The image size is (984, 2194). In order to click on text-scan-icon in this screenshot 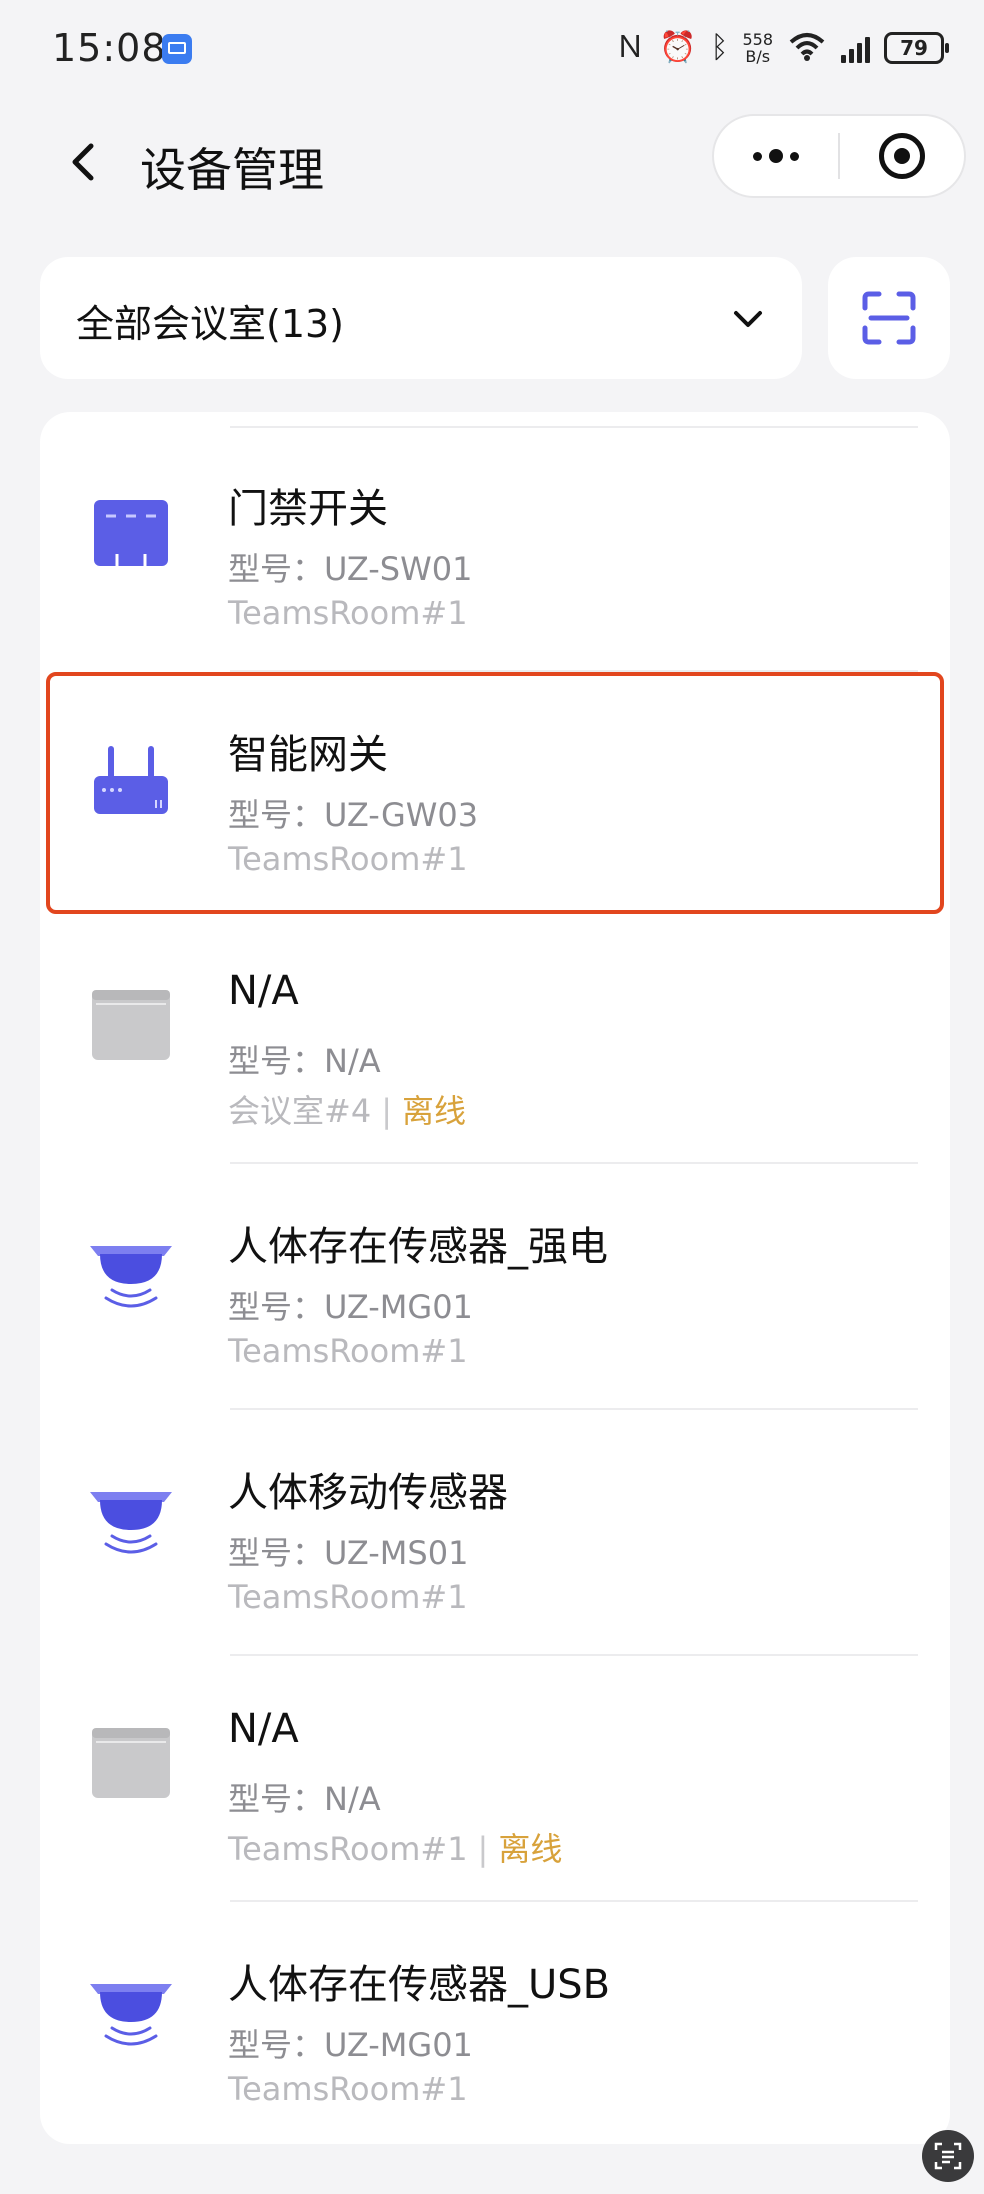, I will do `click(948, 2156)`.